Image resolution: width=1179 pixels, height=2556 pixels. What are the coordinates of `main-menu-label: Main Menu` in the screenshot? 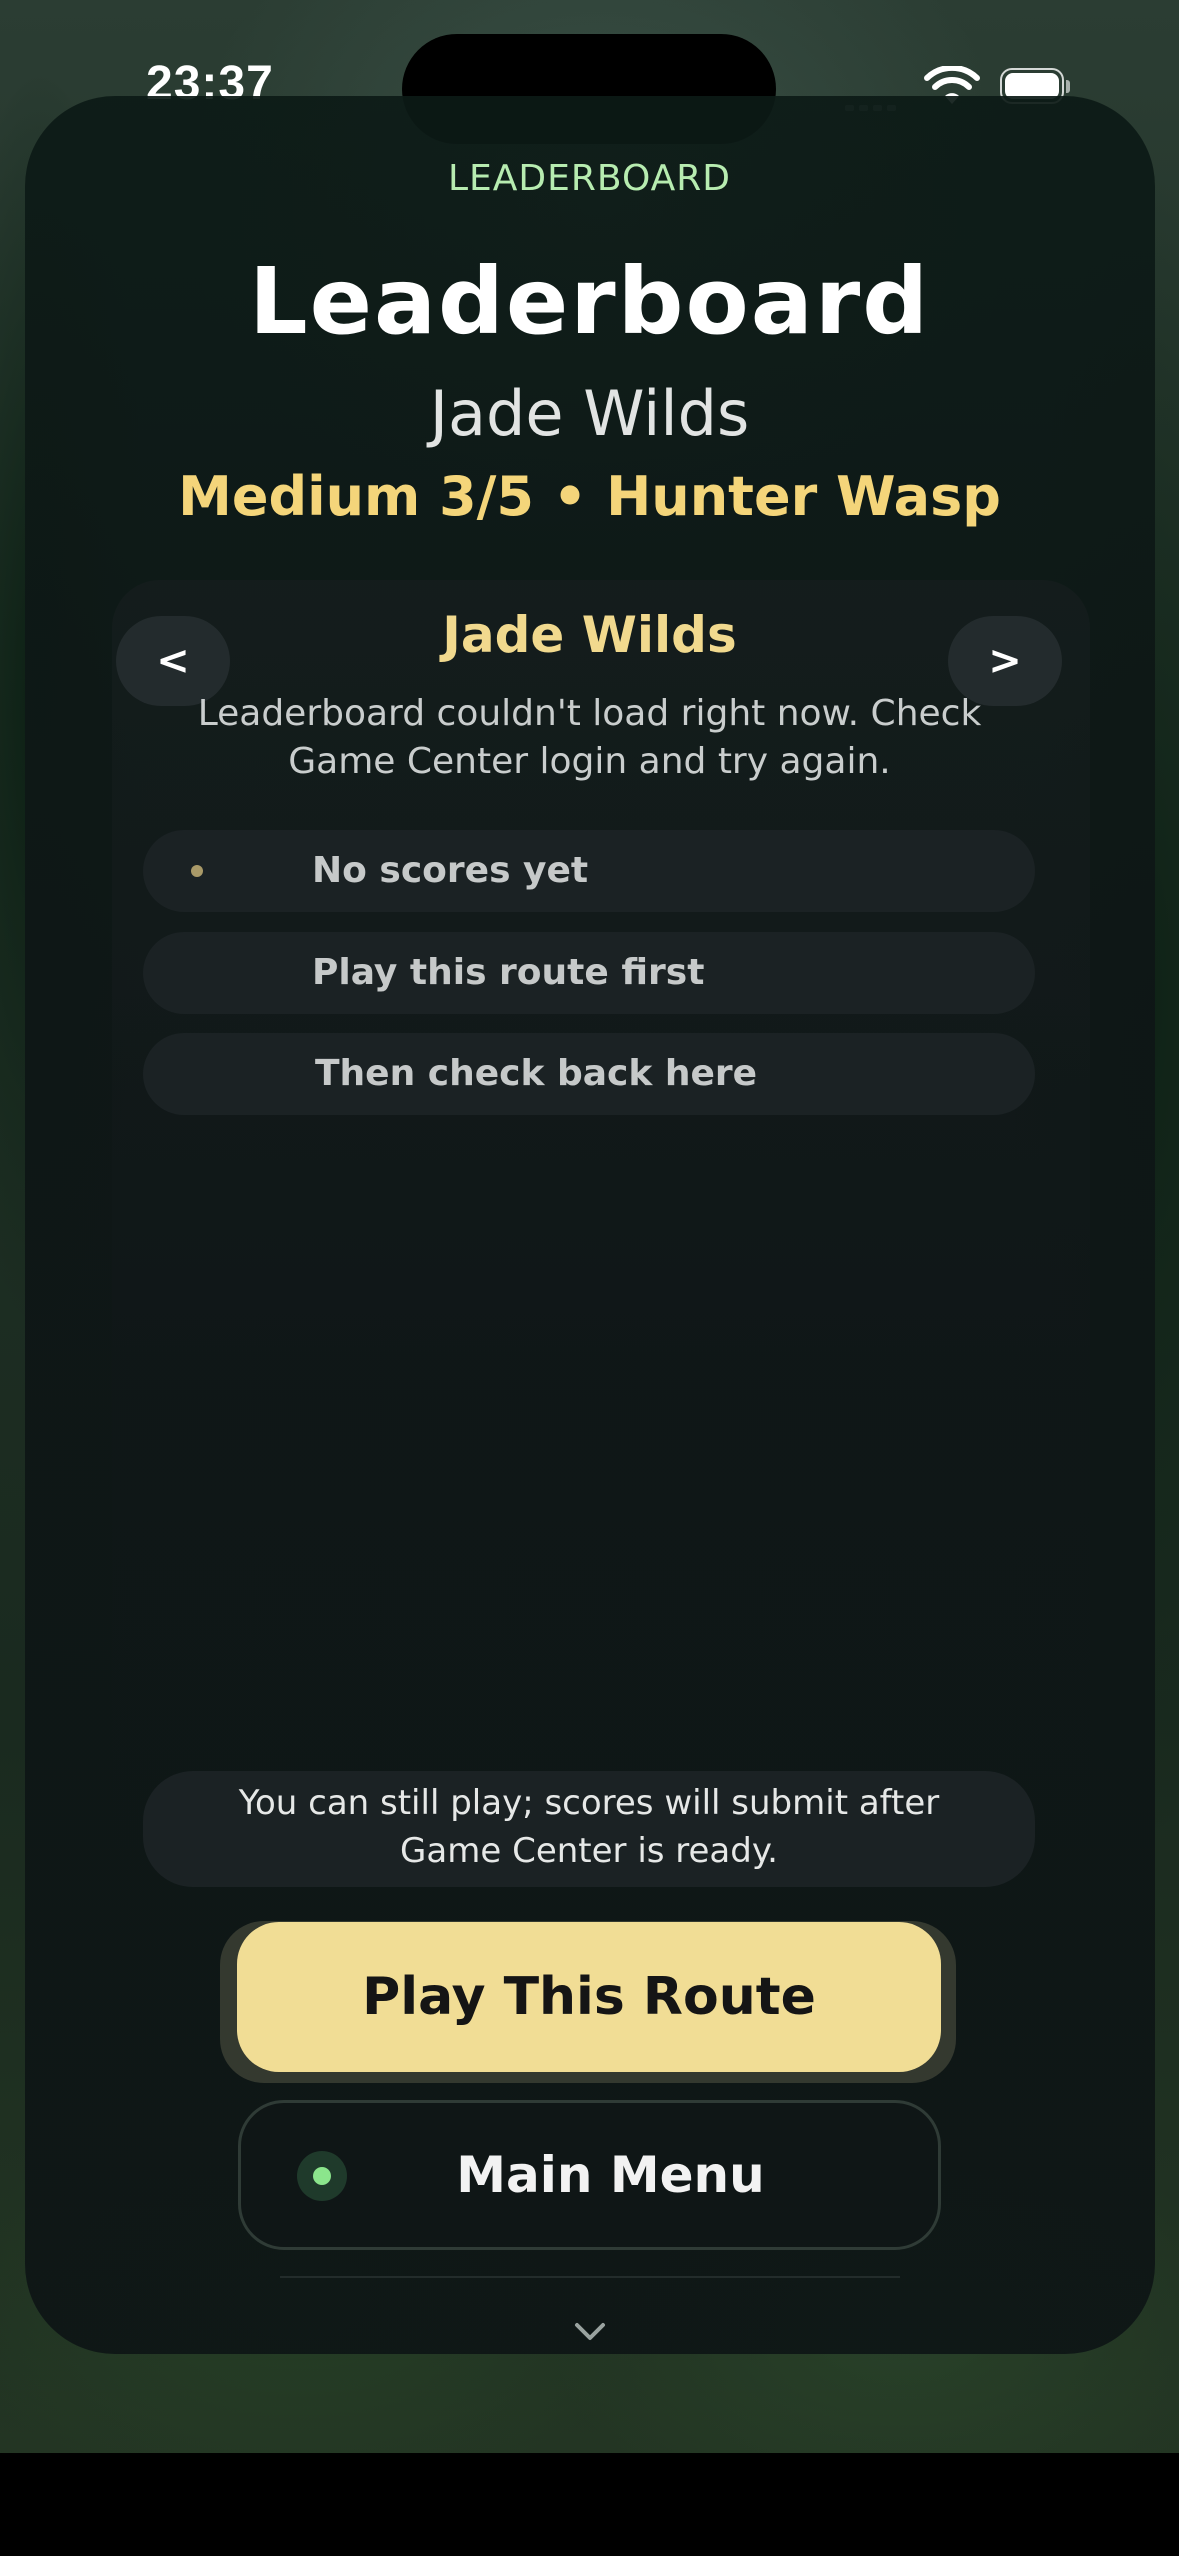 It's located at (610, 2175).